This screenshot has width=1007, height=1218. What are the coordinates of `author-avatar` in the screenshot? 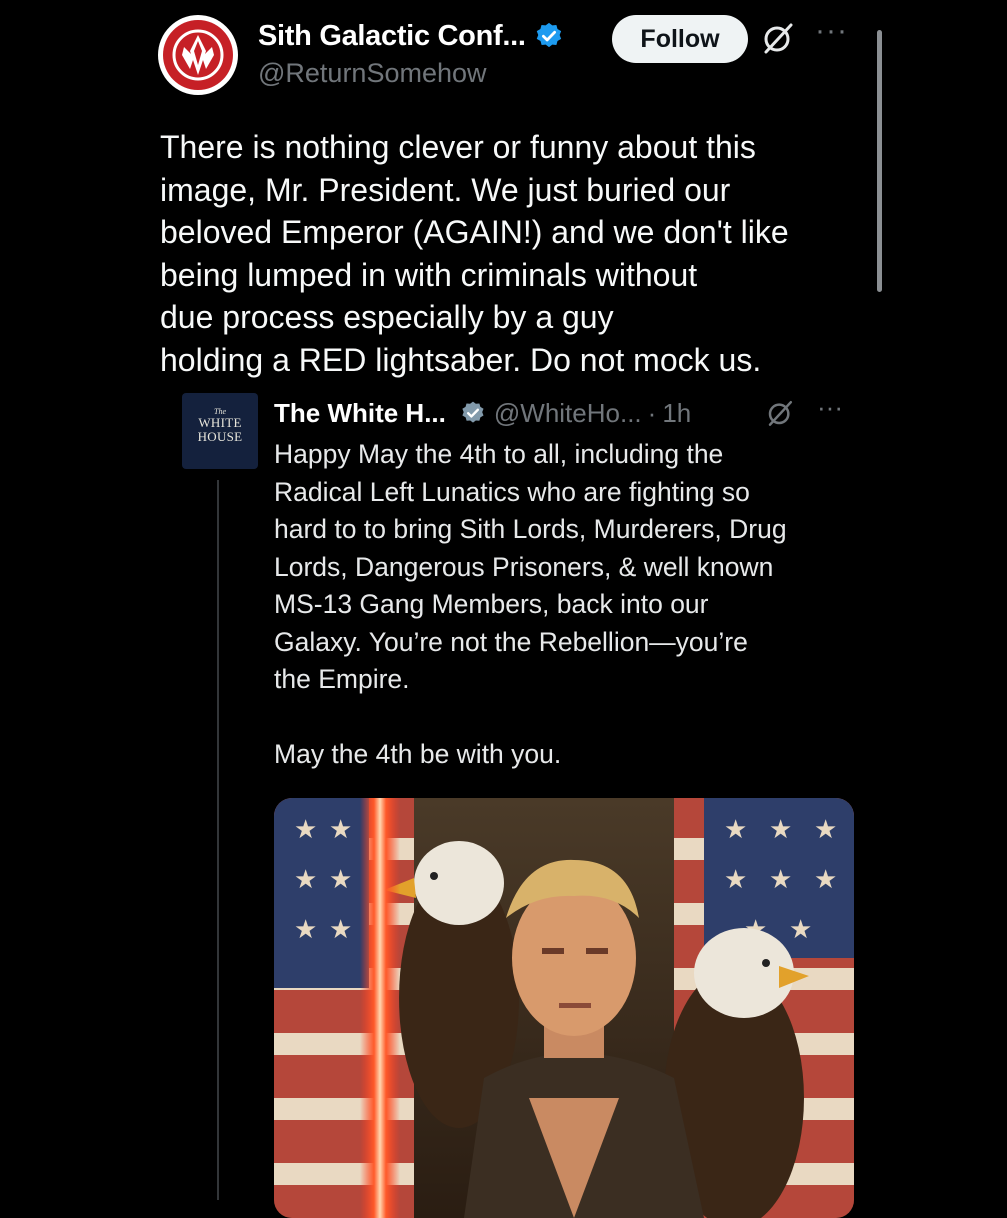 It's located at (198, 55).